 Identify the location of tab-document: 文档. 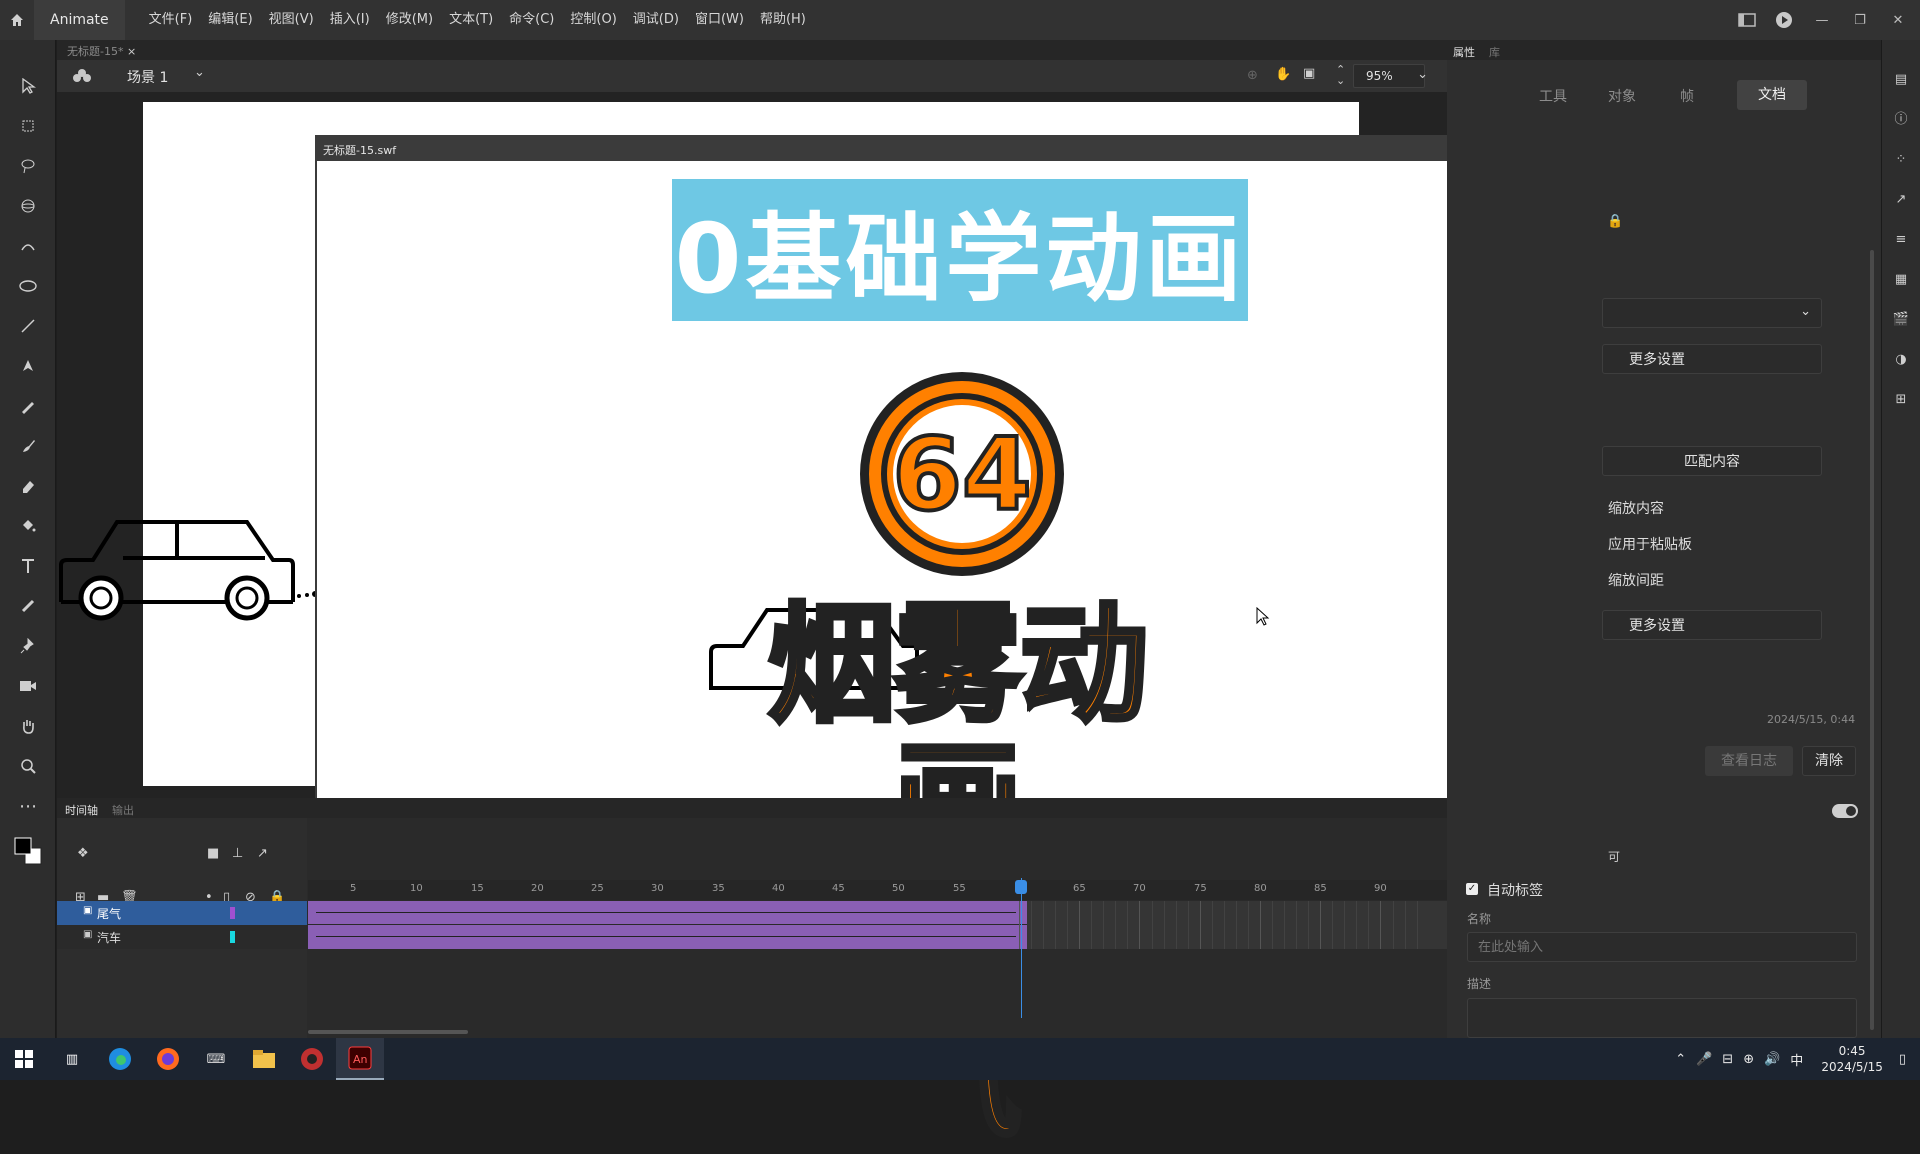
(1772, 95).